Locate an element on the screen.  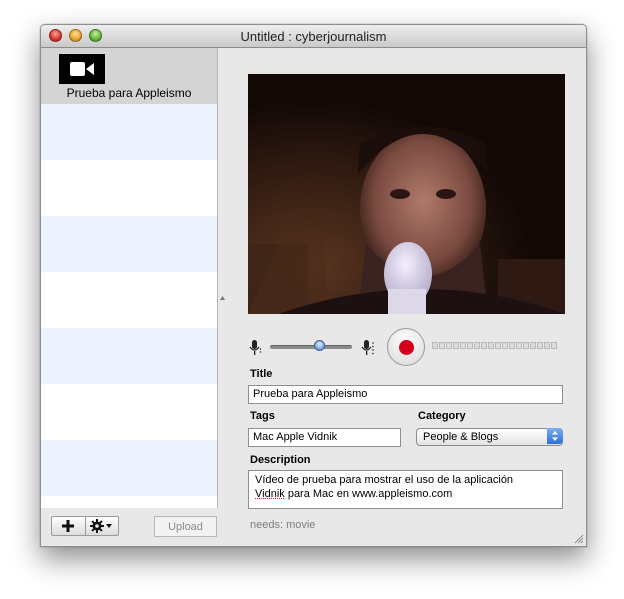
category-value: People & Blogs is located at coordinates (461, 437).